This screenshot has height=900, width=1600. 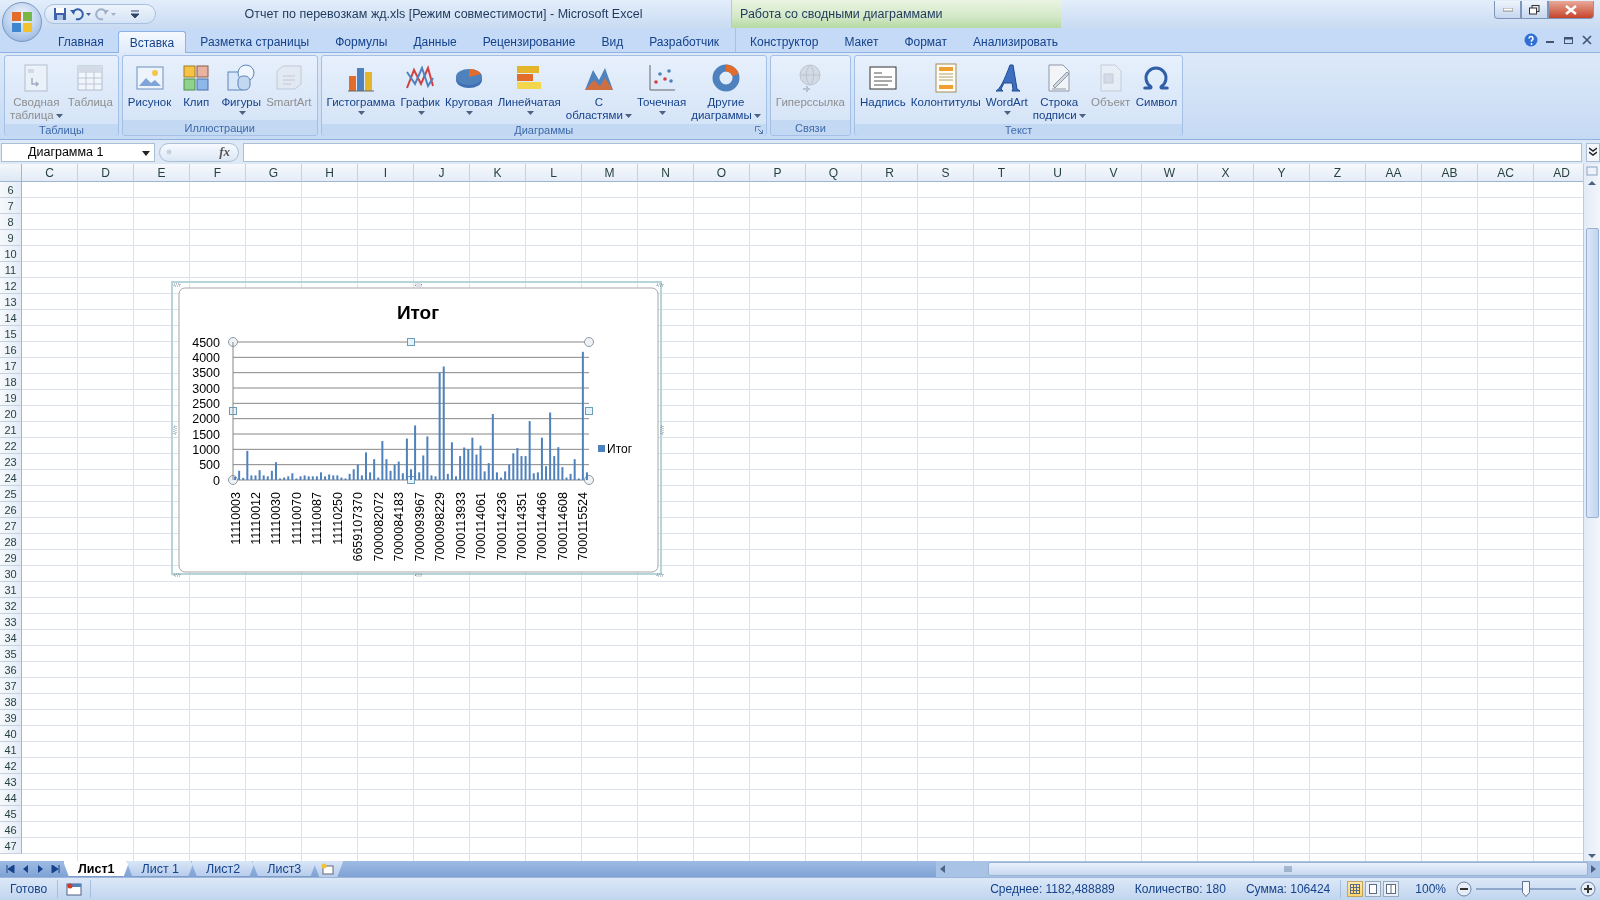 What do you see at coordinates (81, 14) in the screenshot?
I see `undo-icon` at bounding box center [81, 14].